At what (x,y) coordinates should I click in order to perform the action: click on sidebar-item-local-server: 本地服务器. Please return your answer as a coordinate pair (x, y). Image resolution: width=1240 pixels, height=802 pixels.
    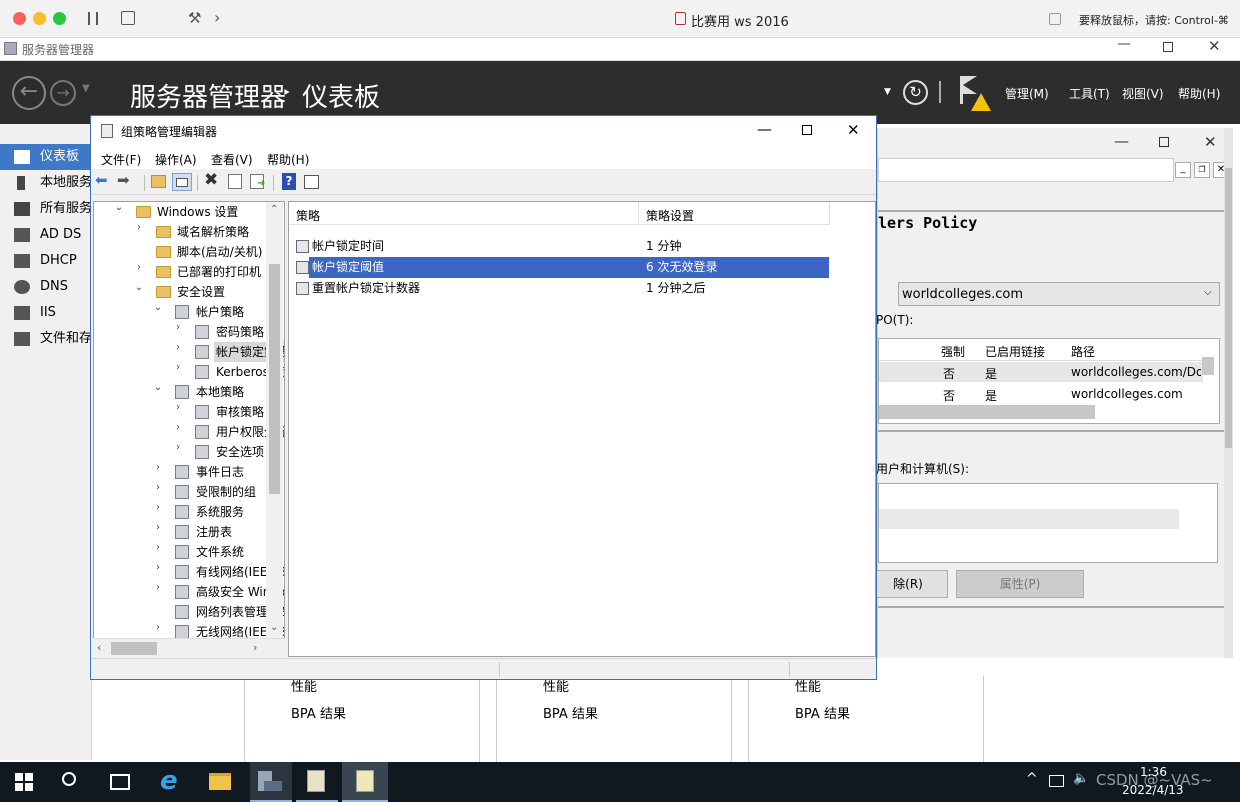
    Looking at the image, I should click on (46, 183).